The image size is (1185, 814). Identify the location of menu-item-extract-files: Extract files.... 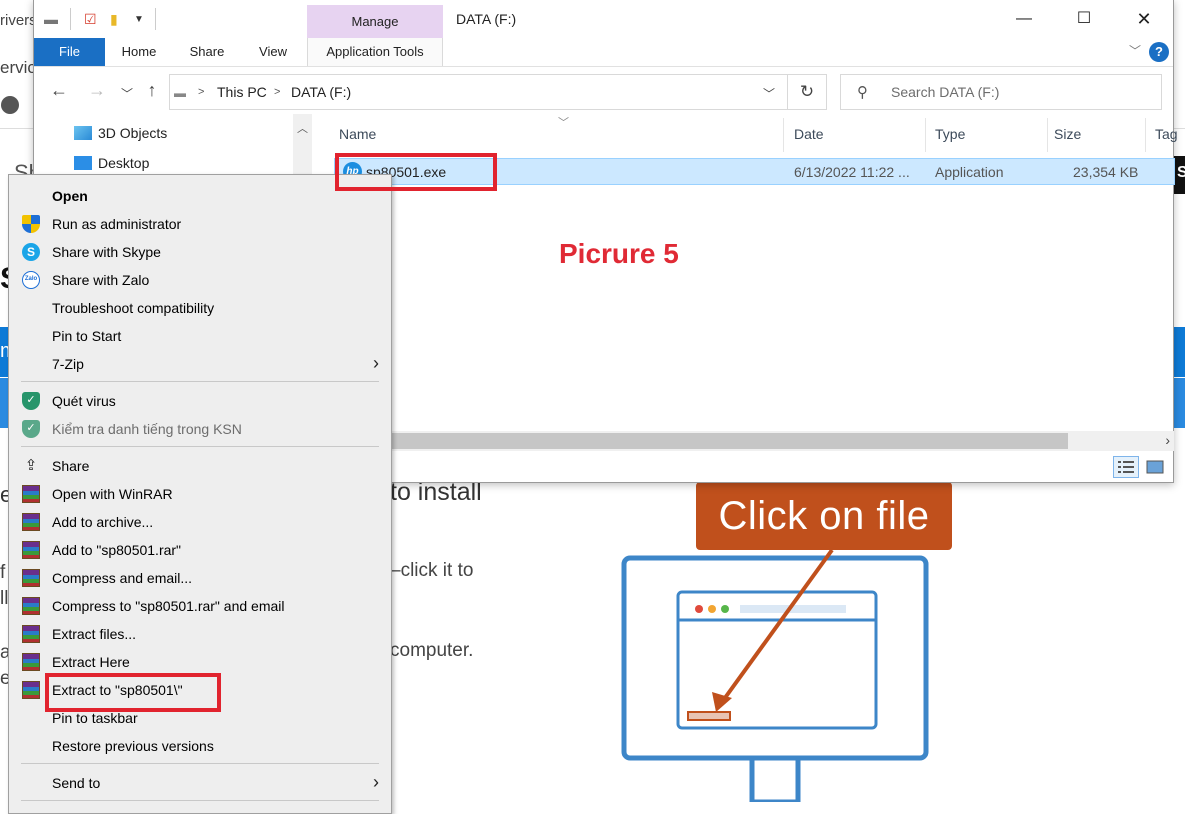
(200, 634).